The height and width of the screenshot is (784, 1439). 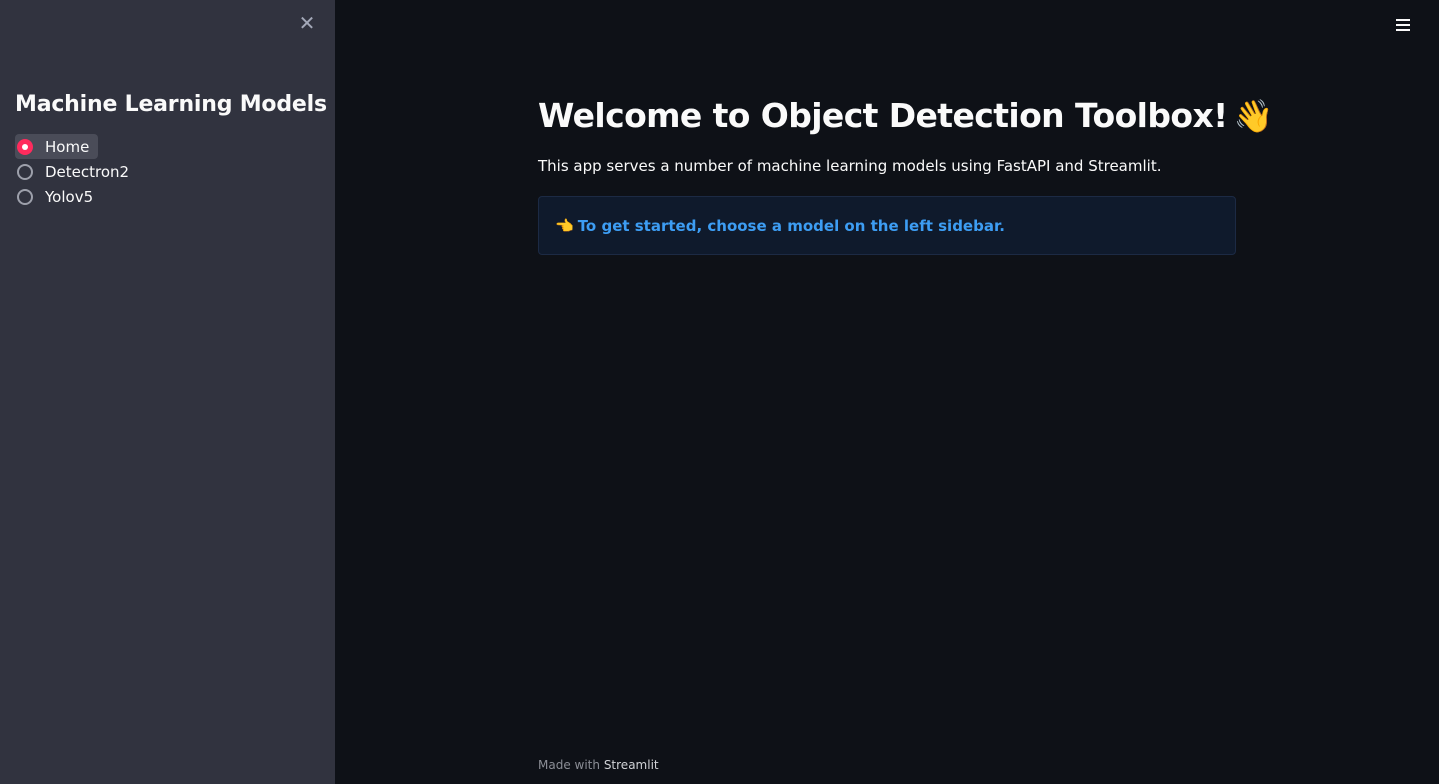 I want to click on close-icon: ✕, so click(x=307, y=23).